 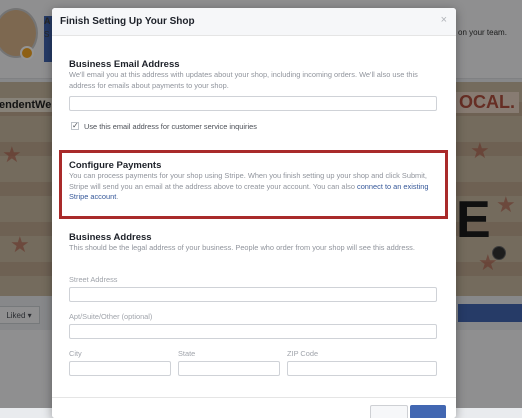 I want to click on city-input, so click(x=120, y=368).